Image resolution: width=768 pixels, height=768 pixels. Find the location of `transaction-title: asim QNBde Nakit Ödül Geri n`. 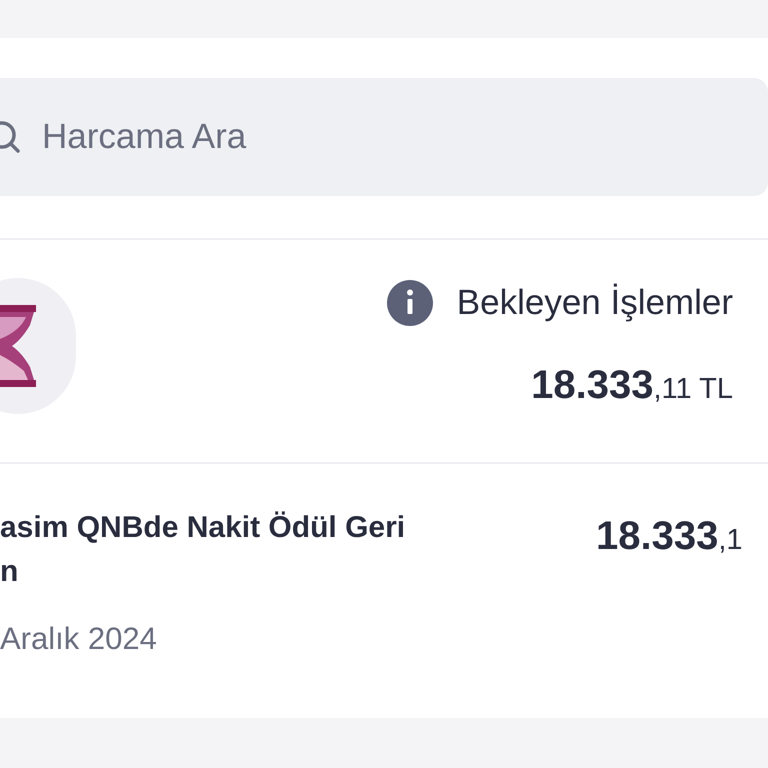

transaction-title: asim QNBde Nakit Ödül Geri n is located at coordinates (203, 550).